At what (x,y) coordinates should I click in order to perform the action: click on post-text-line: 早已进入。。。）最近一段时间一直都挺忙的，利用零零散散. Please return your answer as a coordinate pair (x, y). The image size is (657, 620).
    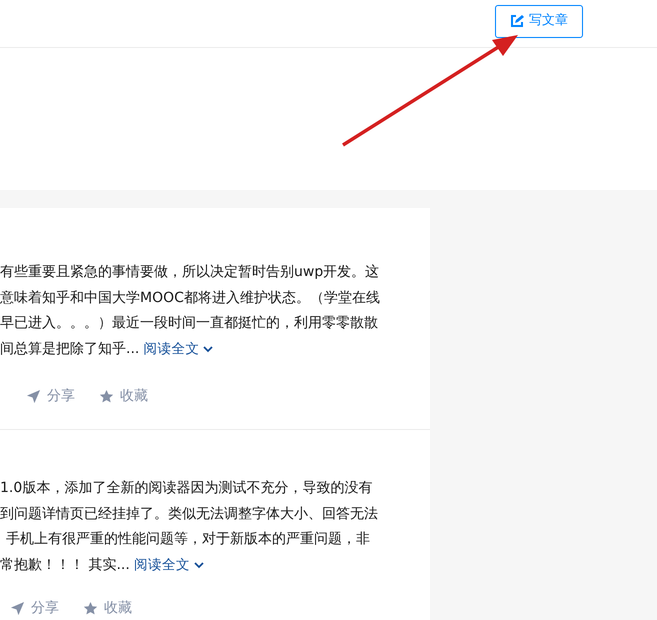
    Looking at the image, I should click on (189, 323).